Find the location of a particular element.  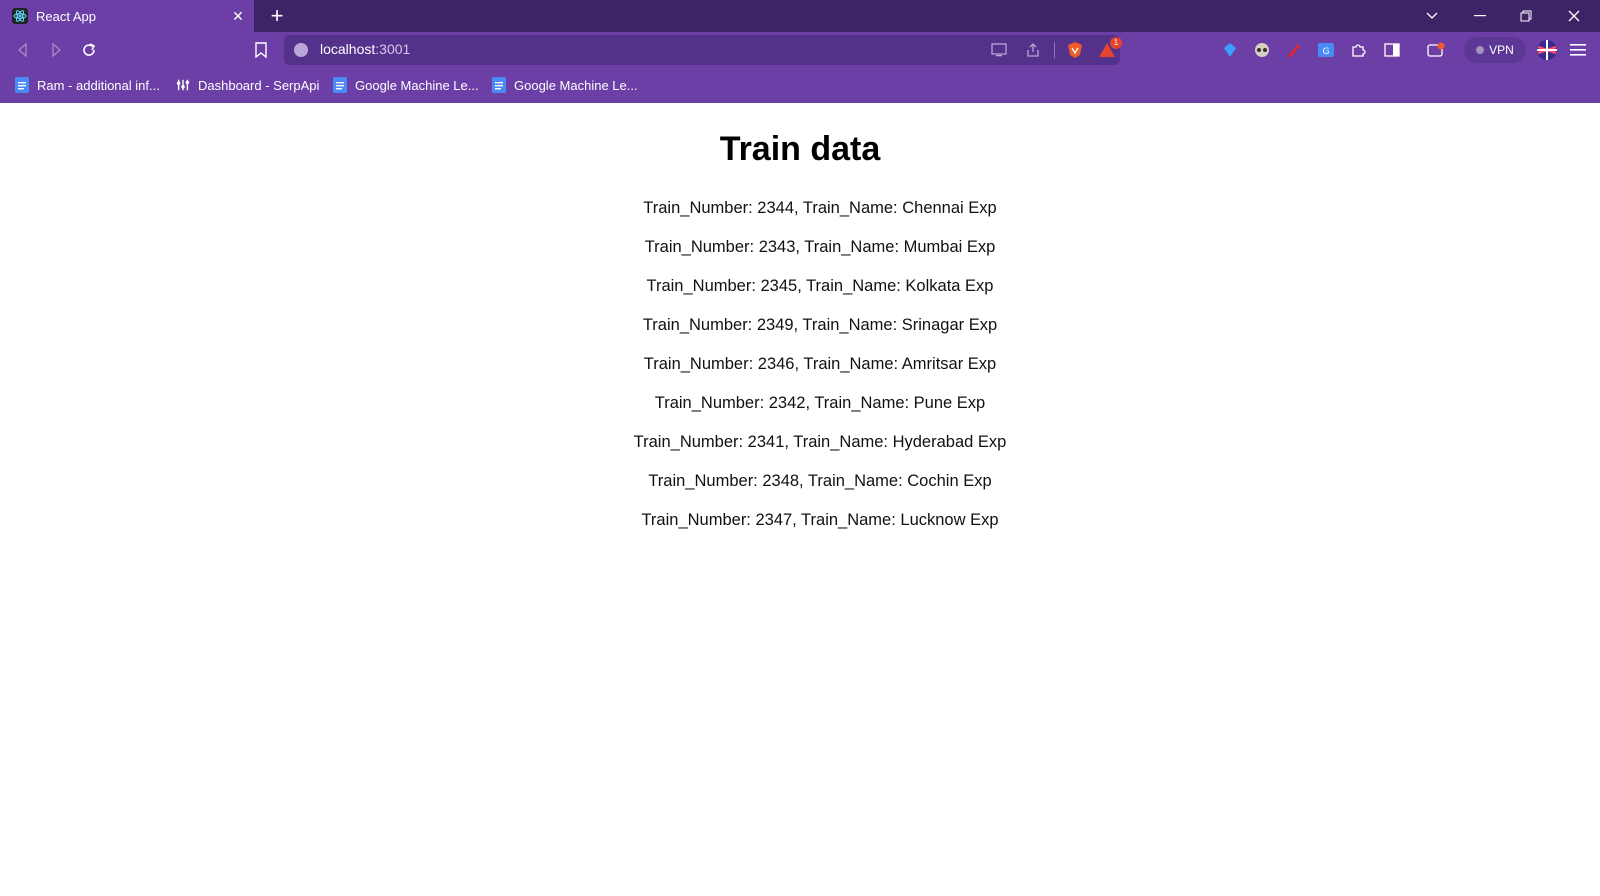

react-icon is located at coordinates (20, 16).